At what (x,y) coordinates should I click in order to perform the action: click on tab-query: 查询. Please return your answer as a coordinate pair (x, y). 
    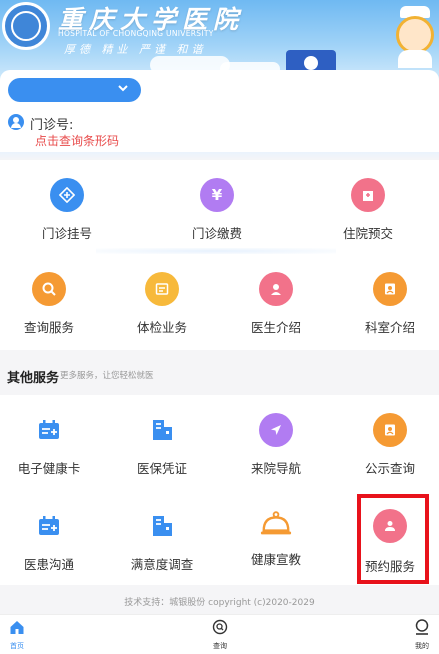
    Looking at the image, I should click on (220, 635).